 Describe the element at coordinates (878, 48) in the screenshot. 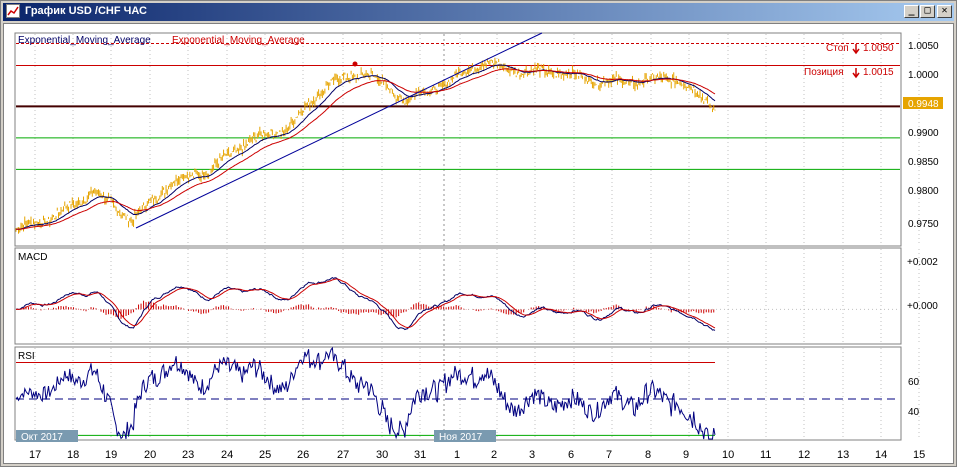

I see `stop-order-price: 1.0050` at that location.